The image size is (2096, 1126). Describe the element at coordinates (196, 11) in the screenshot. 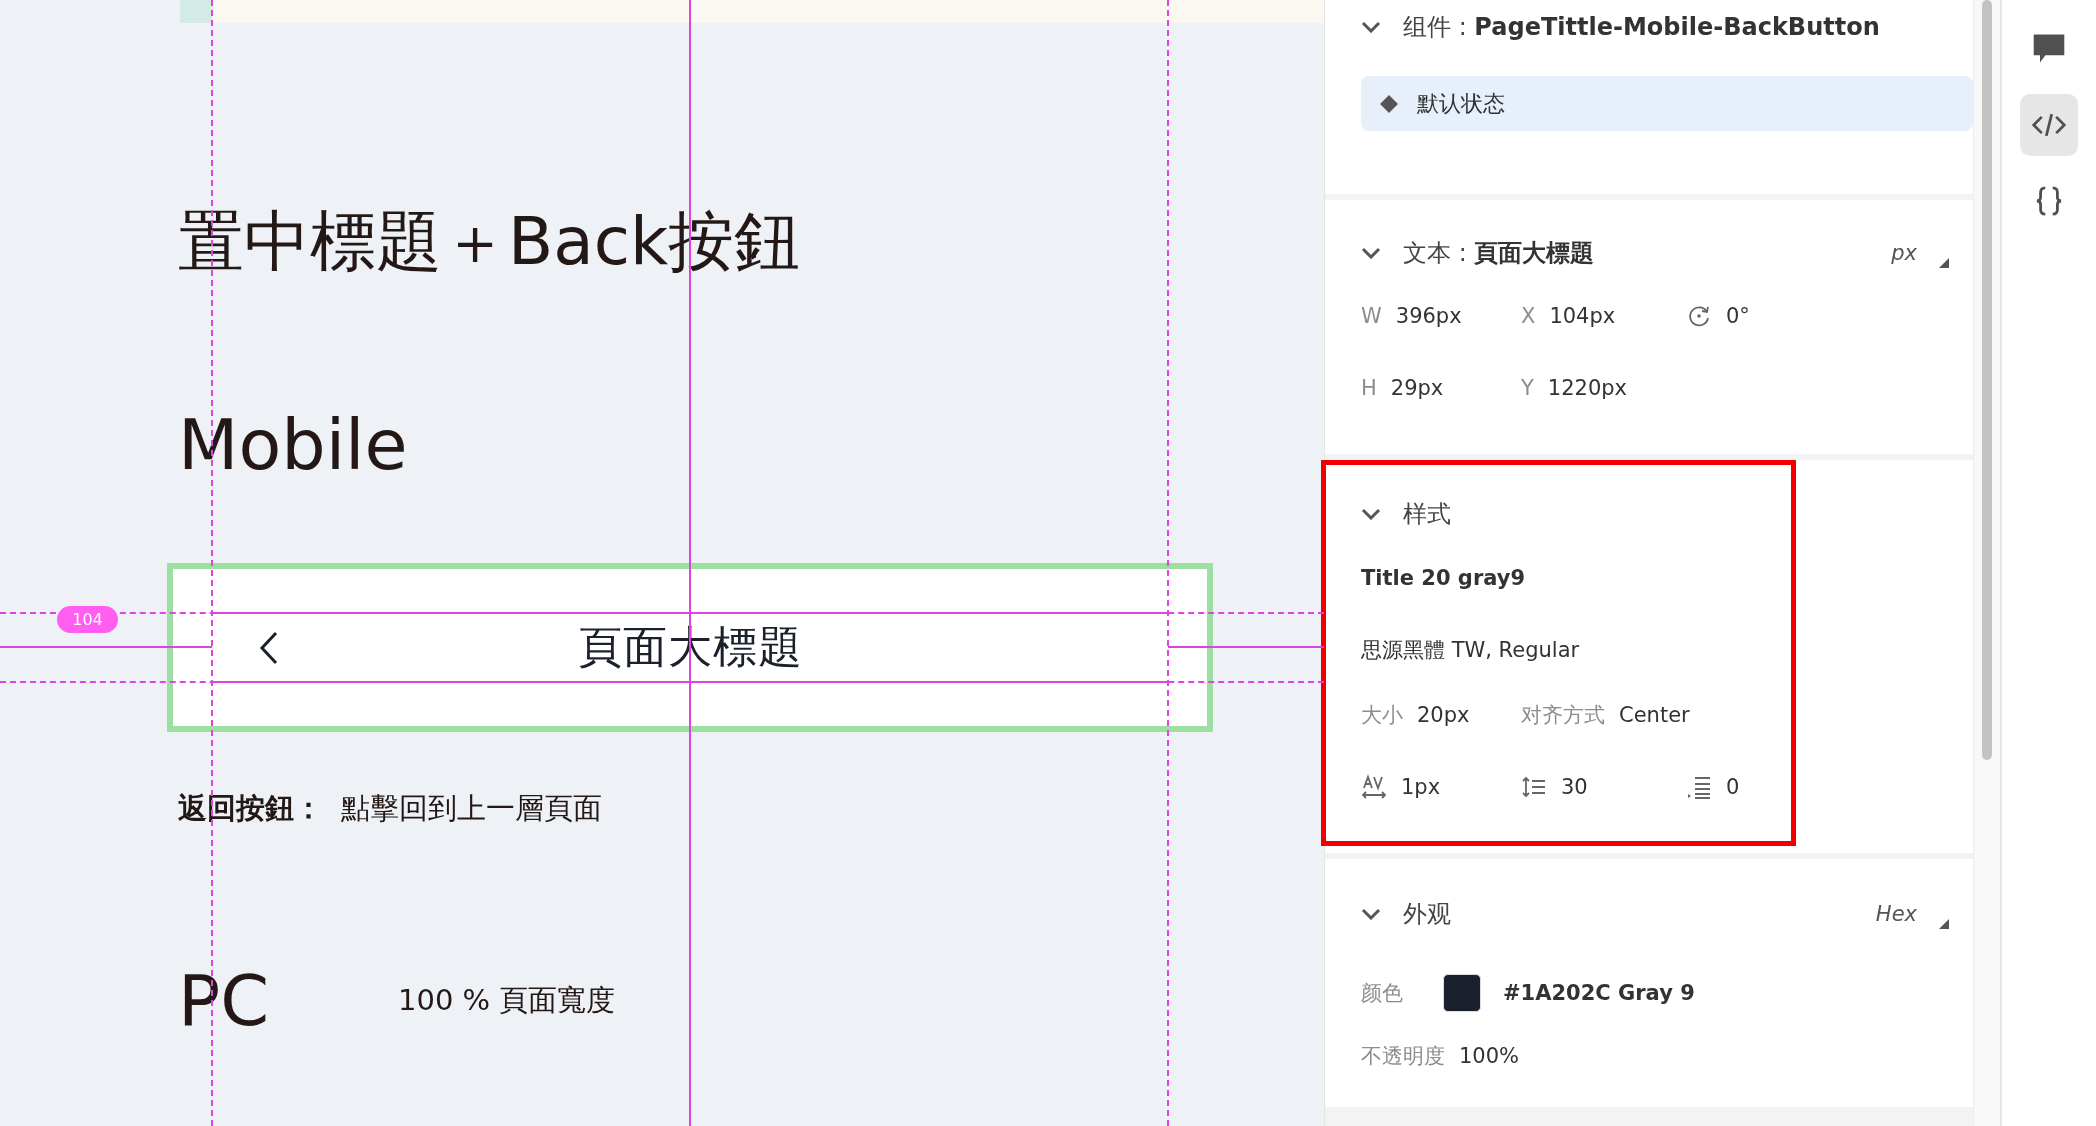

I see `artboard-corner` at that location.